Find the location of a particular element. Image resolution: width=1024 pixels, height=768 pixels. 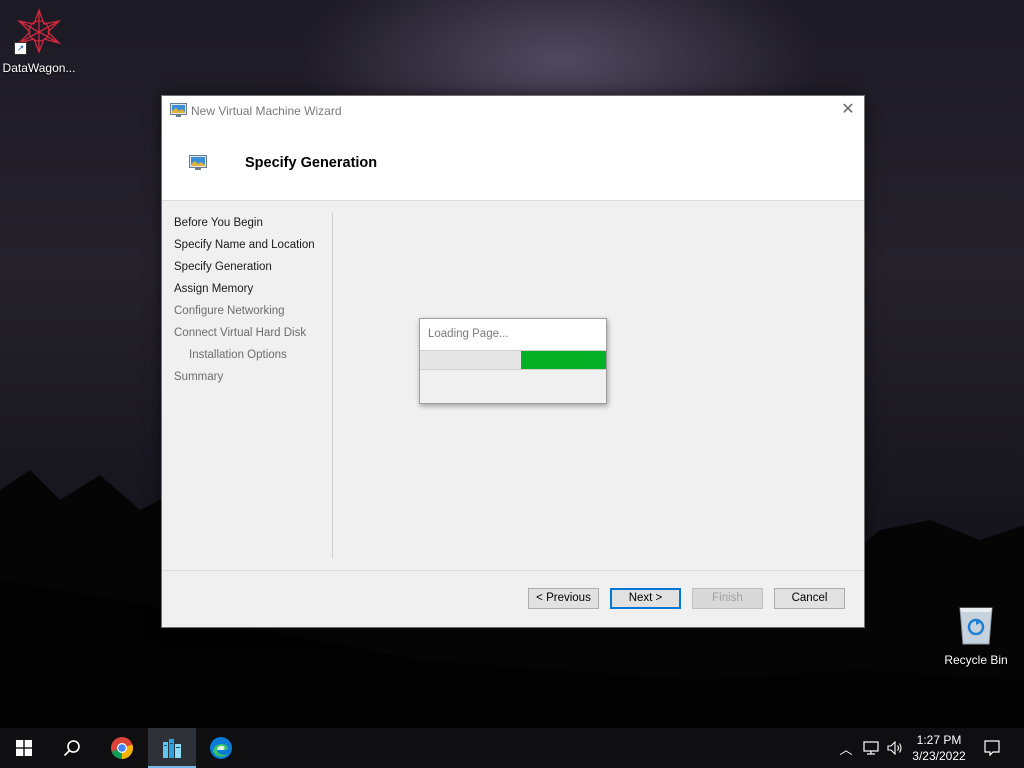

search-button is located at coordinates (72, 748).